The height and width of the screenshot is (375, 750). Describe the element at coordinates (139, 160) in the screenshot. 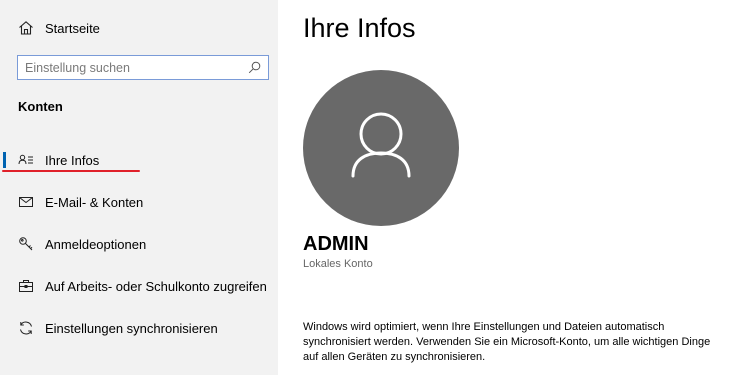

I see `sidebar-item-ihre-infos: Ihre Infos` at that location.